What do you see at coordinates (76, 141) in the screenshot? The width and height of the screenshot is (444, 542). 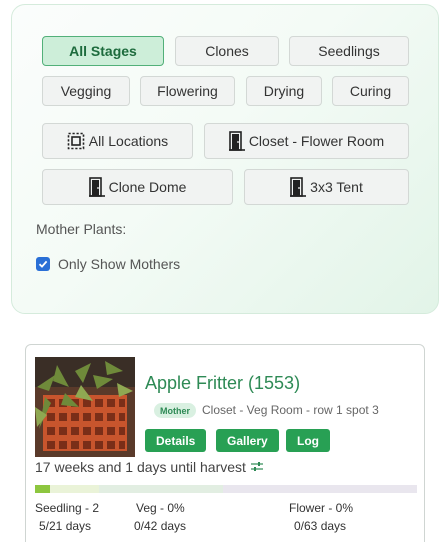 I see `dotted-square-icon` at bounding box center [76, 141].